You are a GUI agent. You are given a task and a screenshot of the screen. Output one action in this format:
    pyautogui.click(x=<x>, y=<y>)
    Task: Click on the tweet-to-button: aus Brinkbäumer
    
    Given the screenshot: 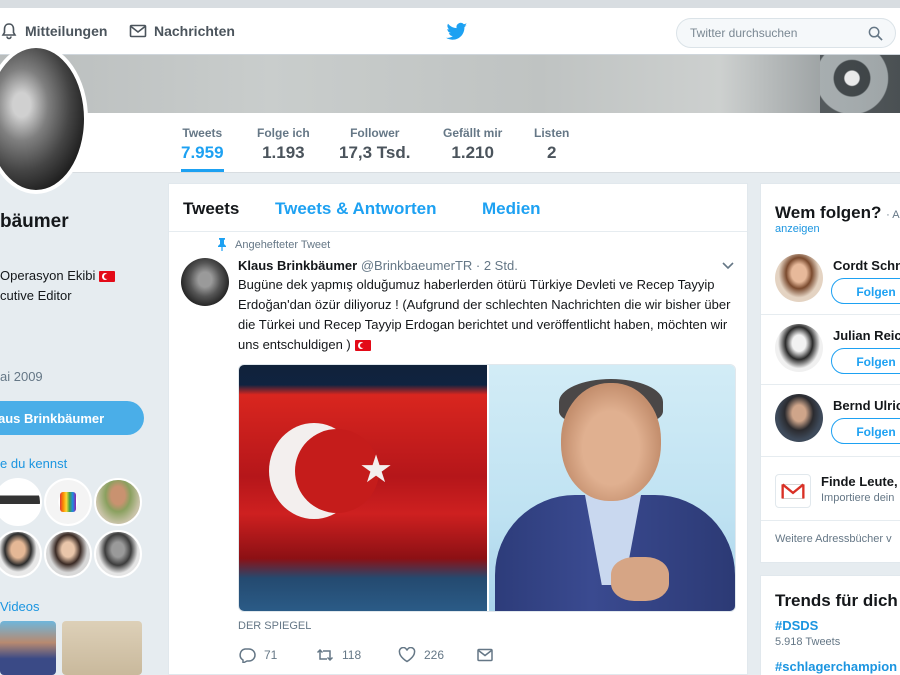 What is the action you would take?
    pyautogui.click(x=72, y=418)
    